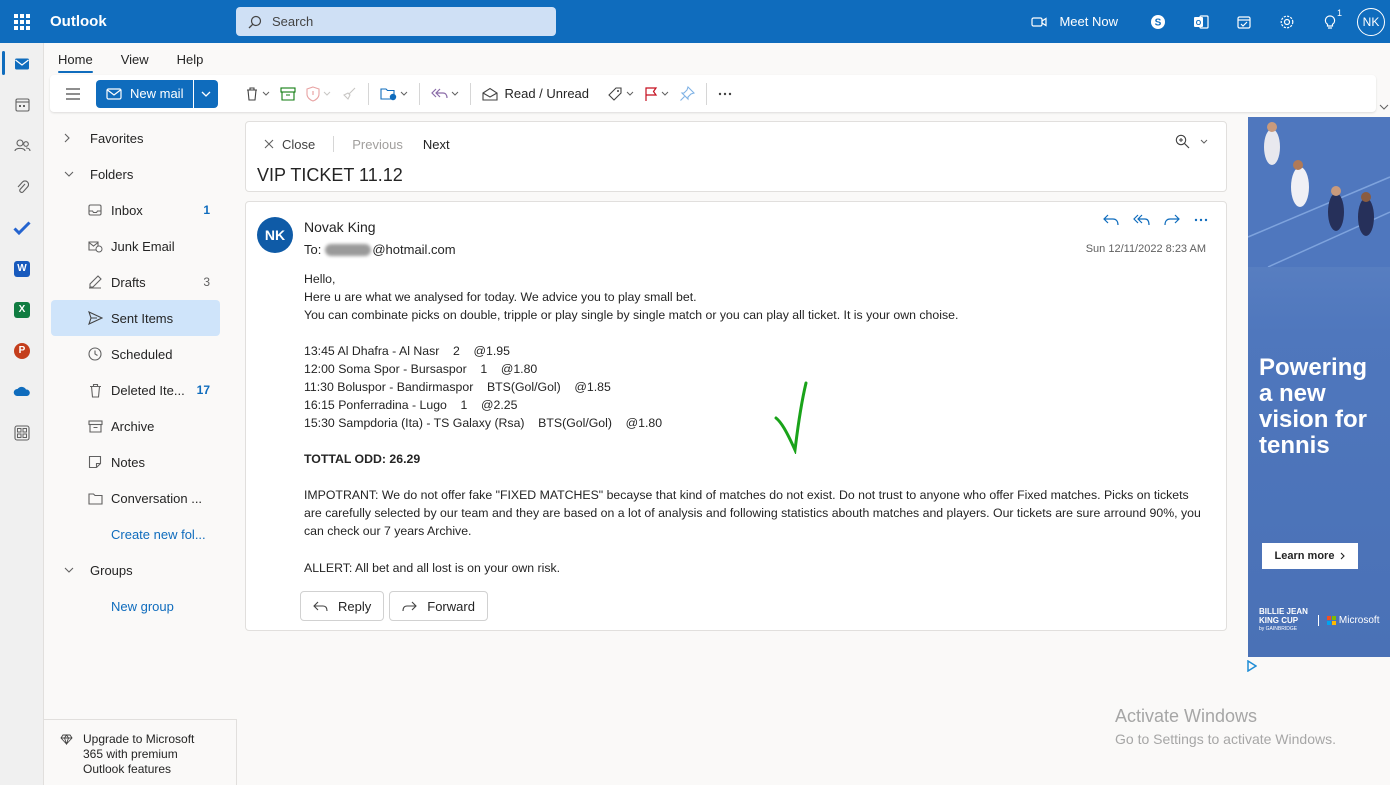 The width and height of the screenshot is (1390, 785). What do you see at coordinates (133, 426) in the screenshot?
I see `folder-label: Archive` at bounding box center [133, 426].